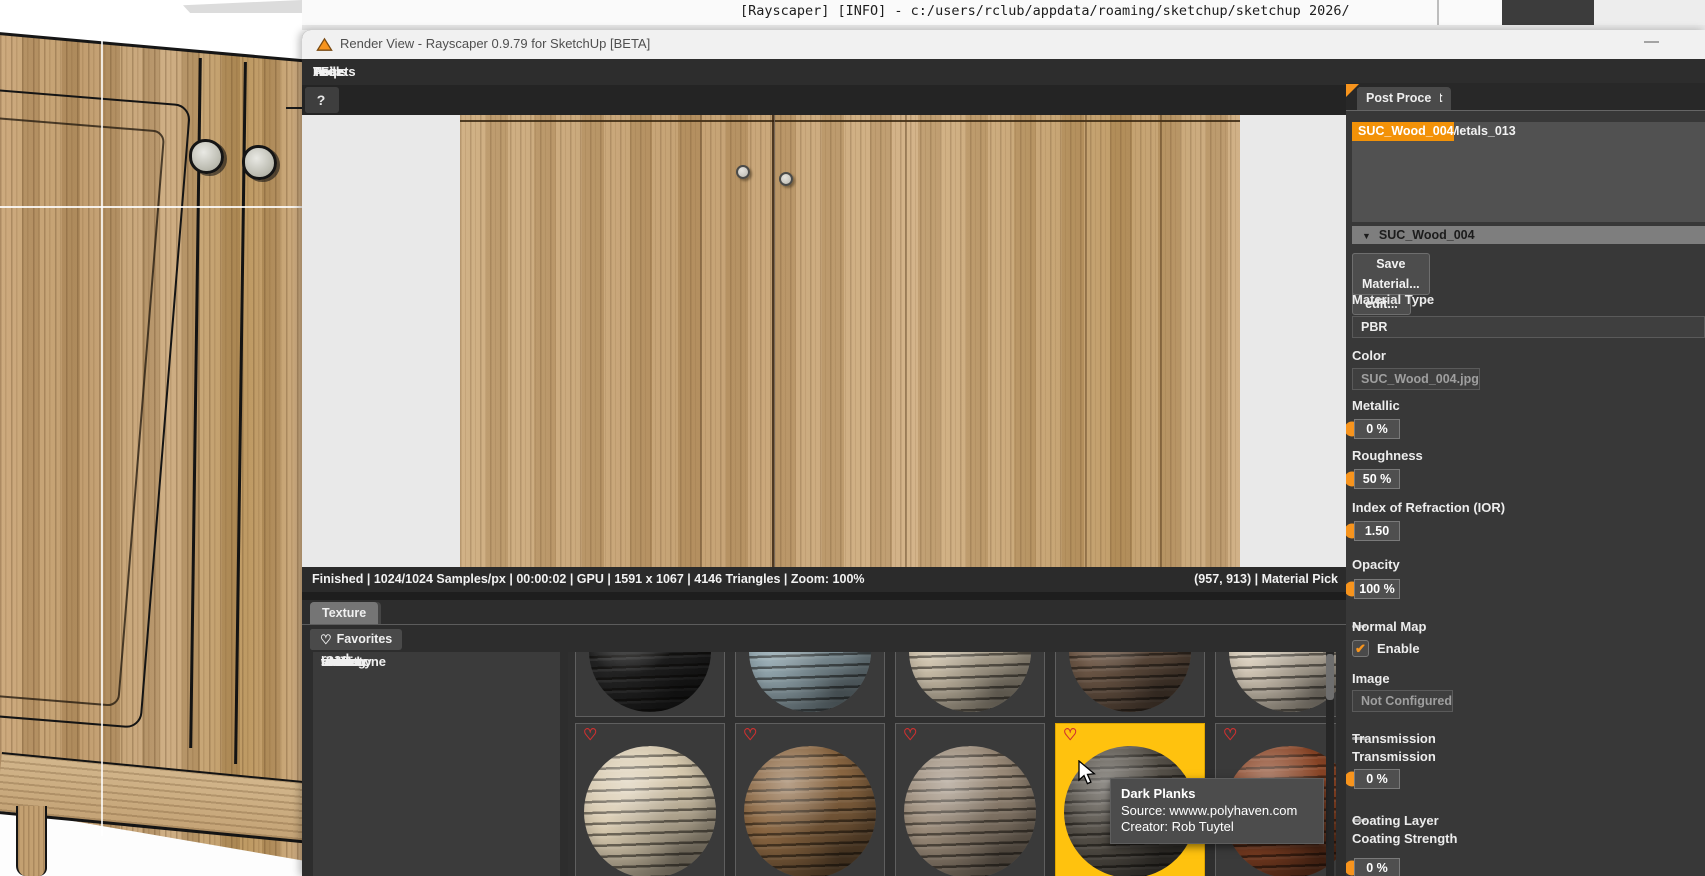  Describe the element at coordinates (1003, 72) in the screenshot. I see `menu-bar: File Tools Assets Help` at that location.